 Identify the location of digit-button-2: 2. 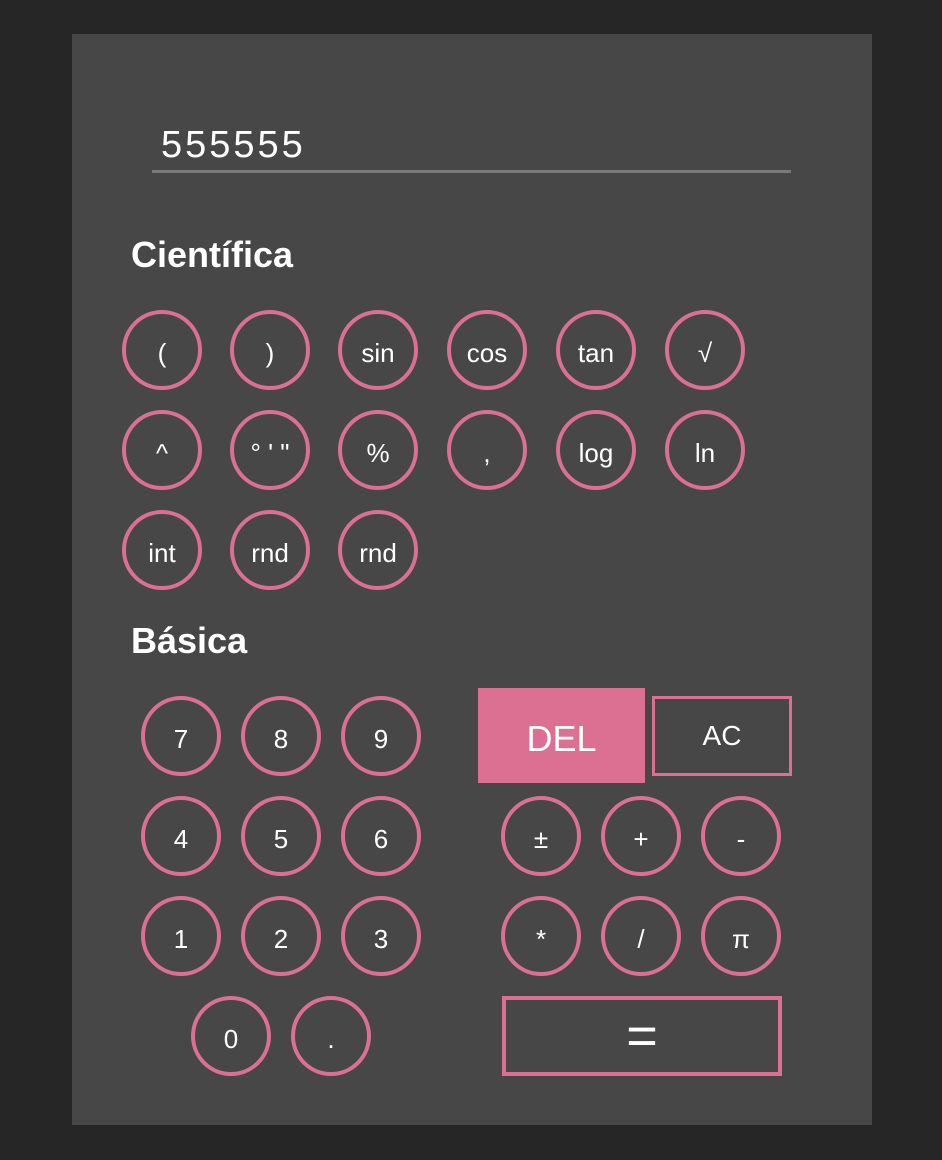
(281, 936).